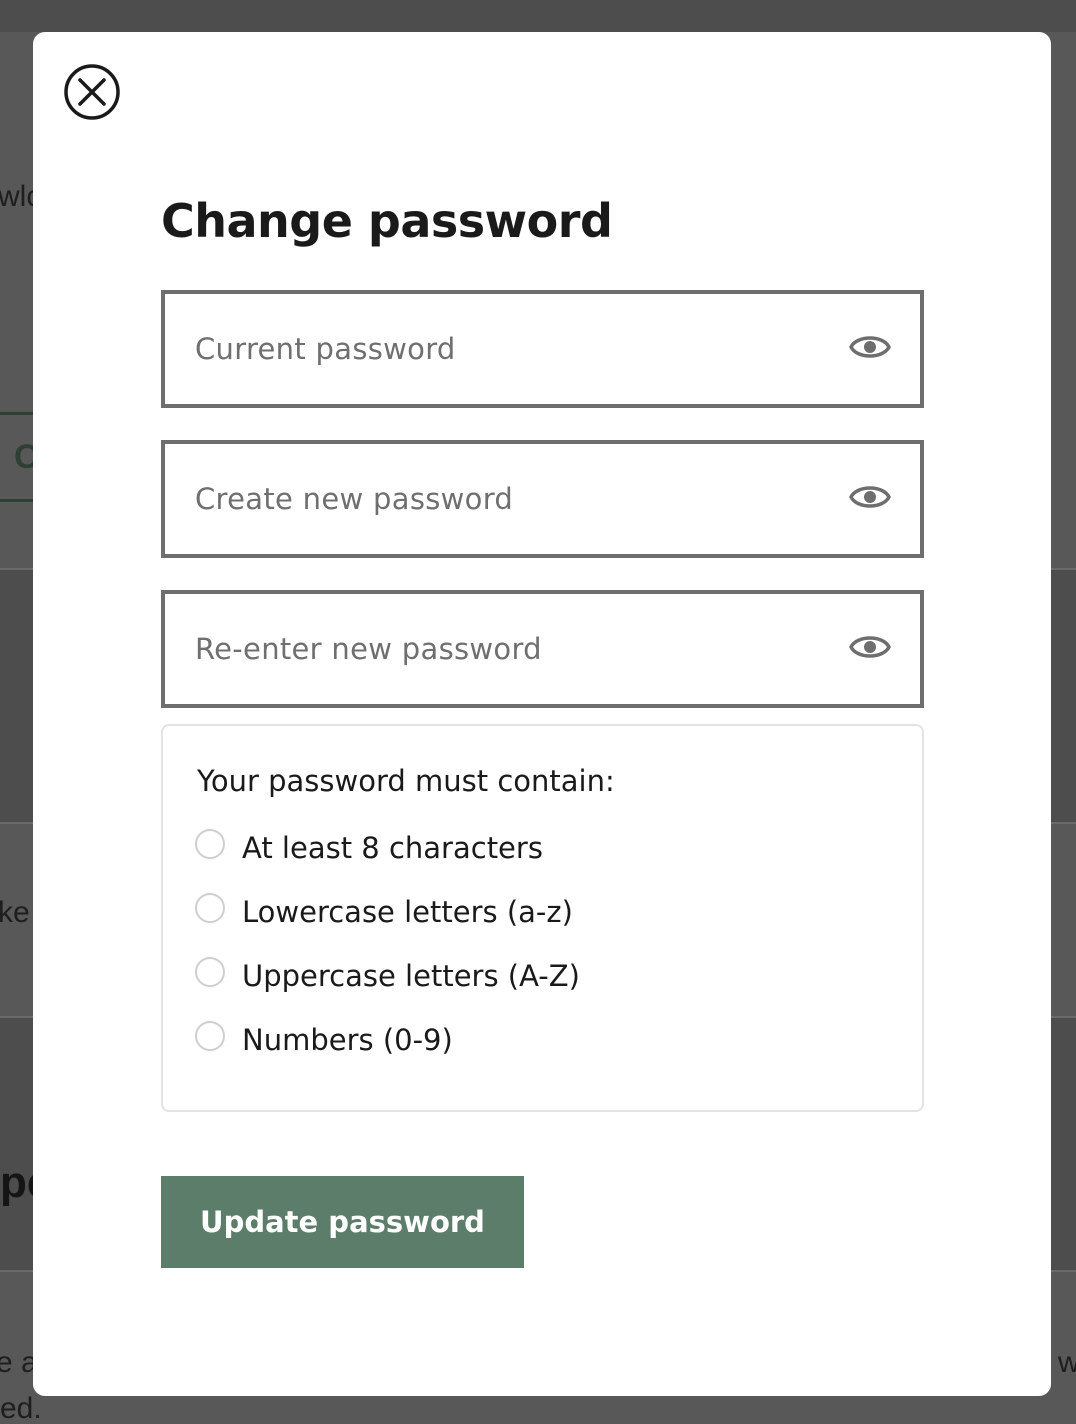  I want to click on requirement-label: At least 8 characters, so click(392, 848).